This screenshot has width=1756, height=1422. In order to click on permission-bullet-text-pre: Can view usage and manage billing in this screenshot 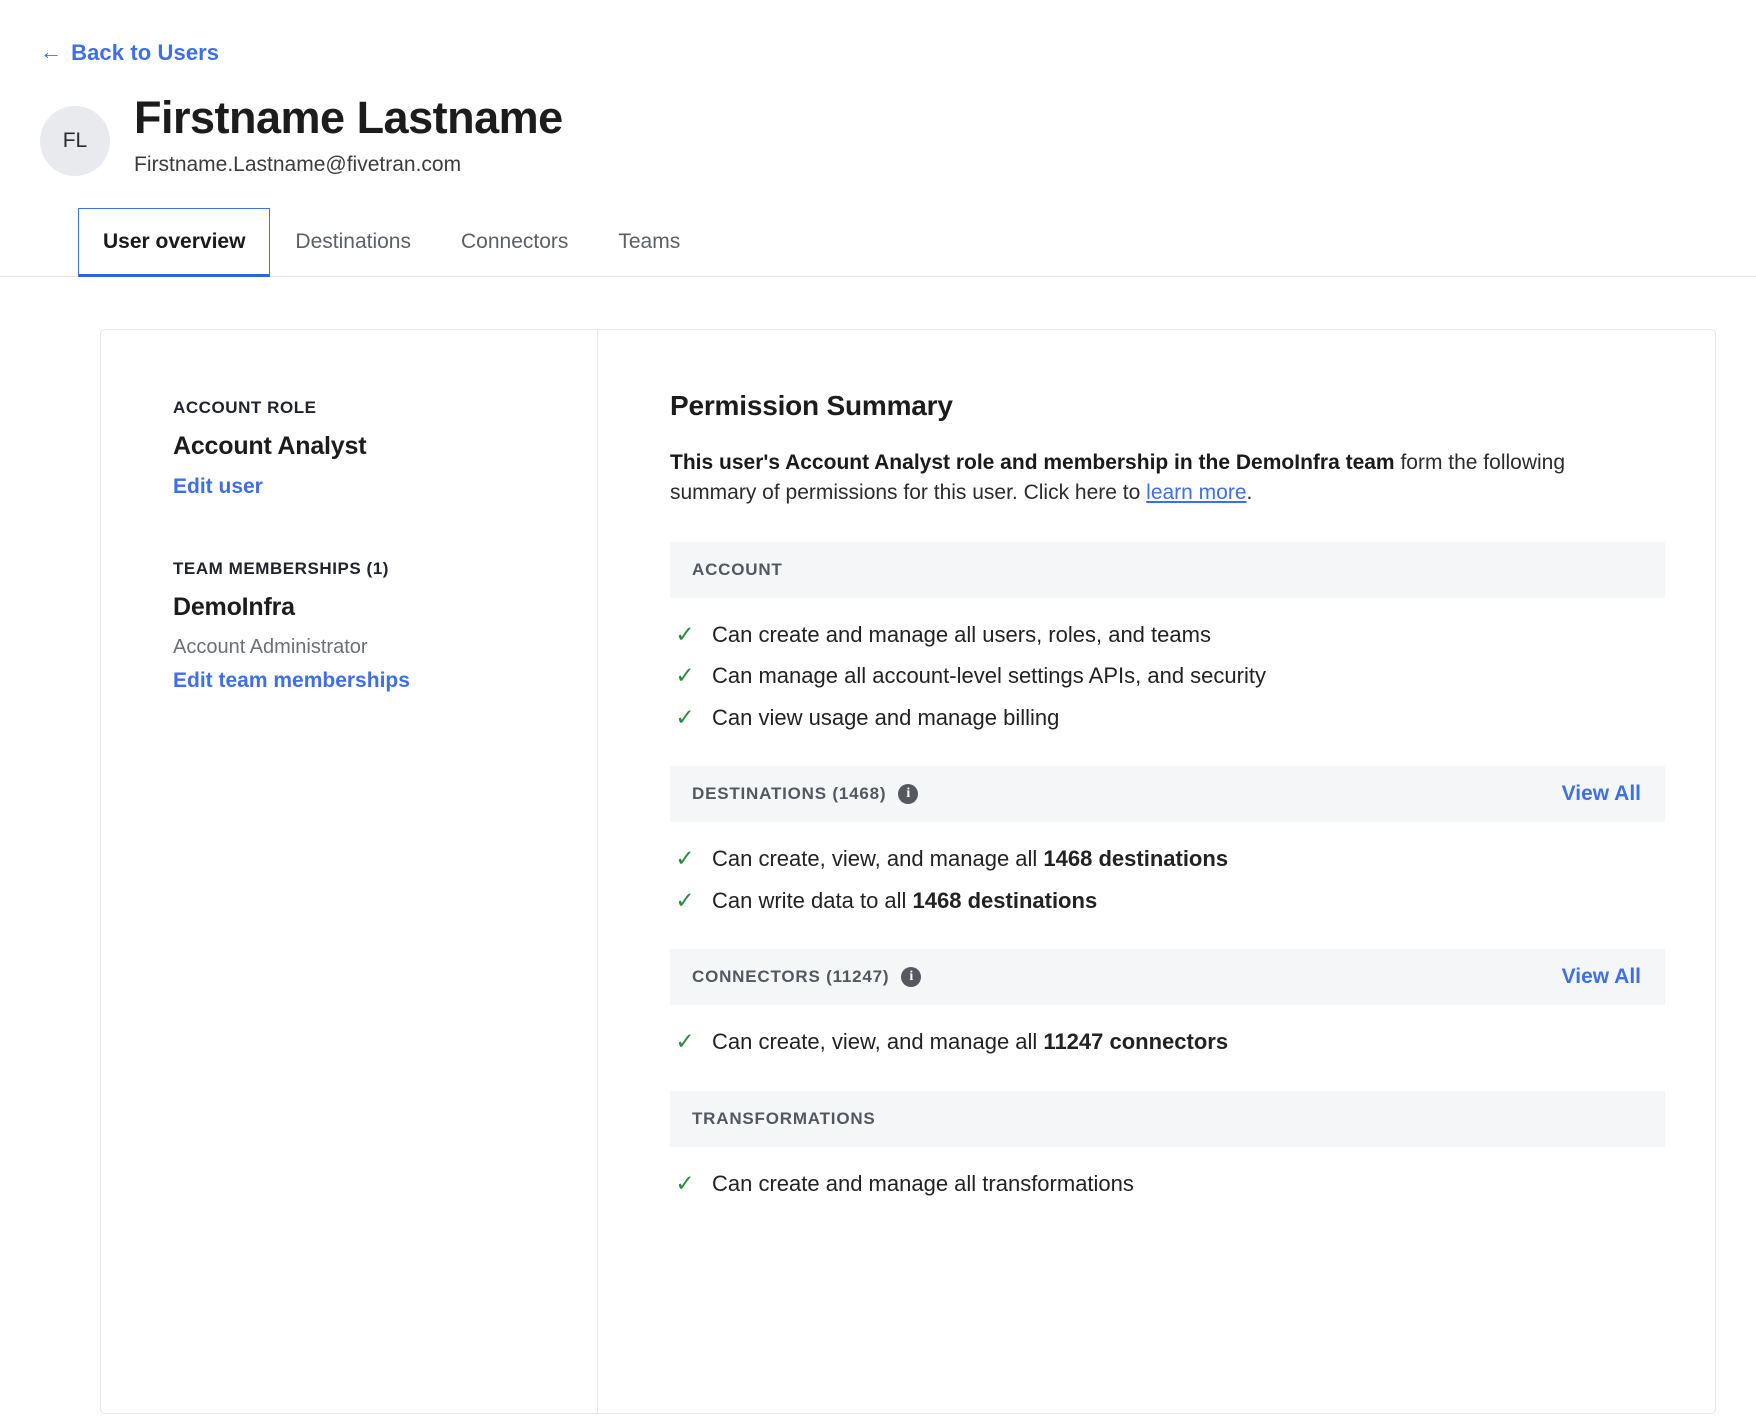, I will do `click(886, 717)`.